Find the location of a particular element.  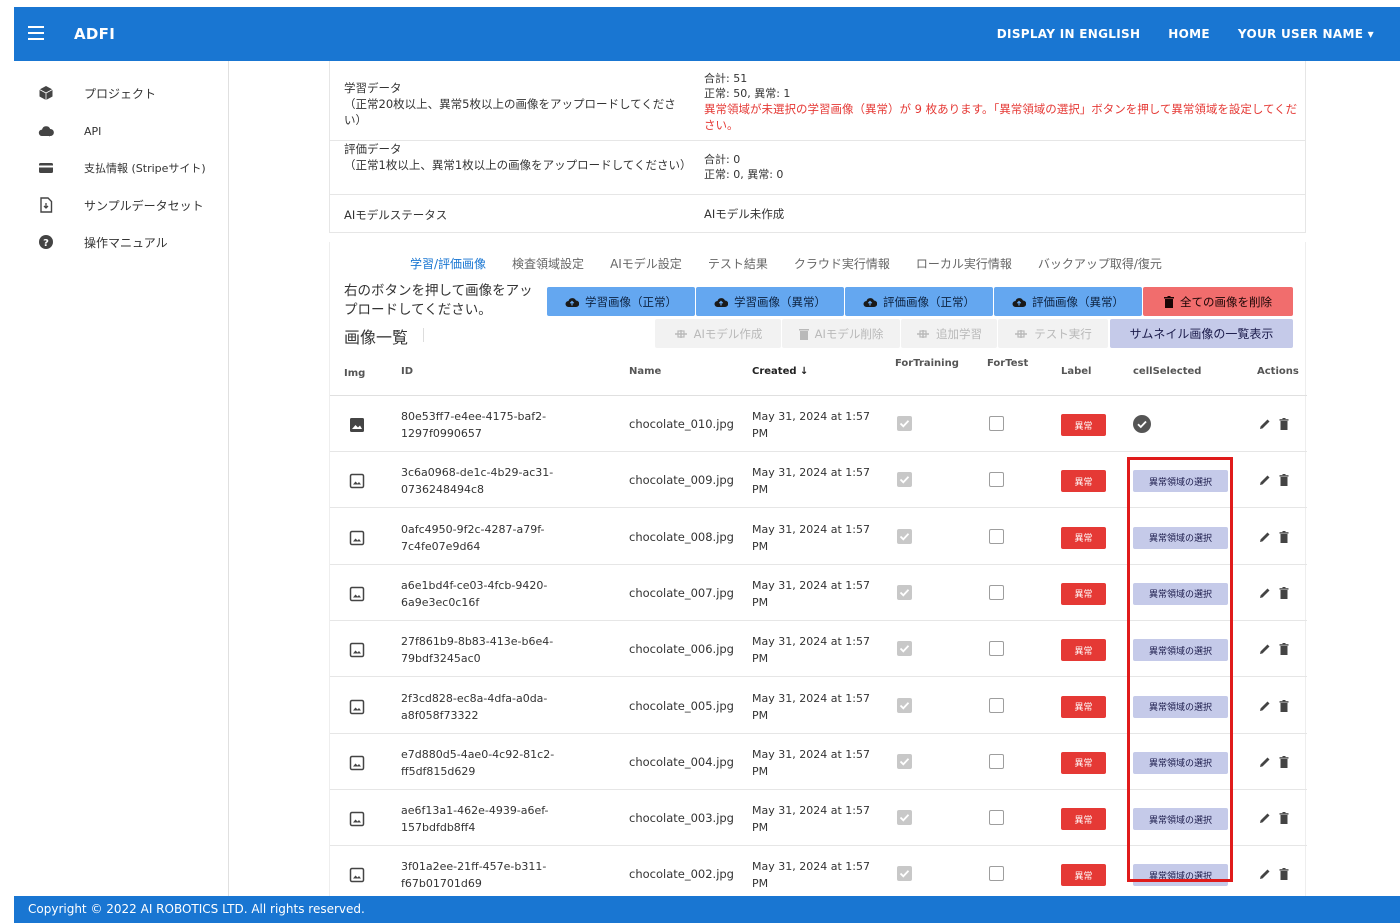

run-test-button: テスト実行 is located at coordinates (1053, 333).